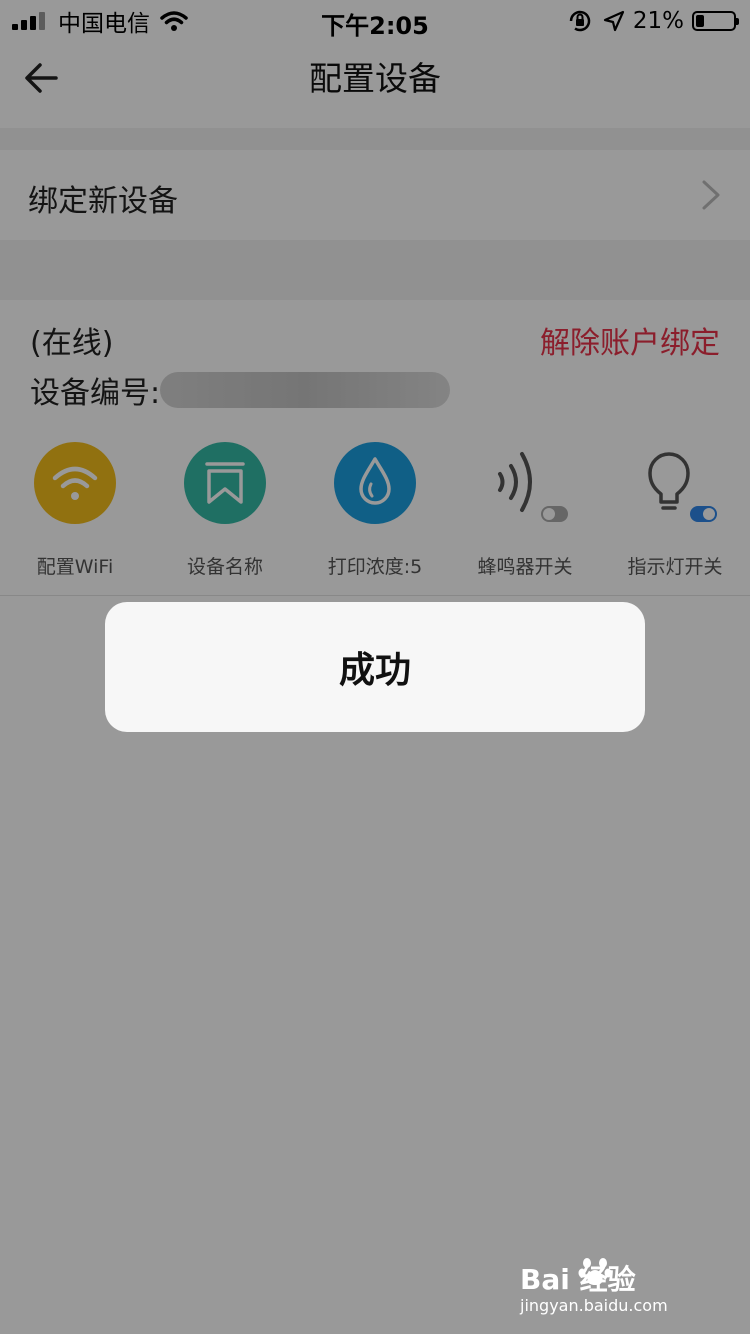  Describe the element at coordinates (595, 1271) in the screenshot. I see `paw-icon` at that location.